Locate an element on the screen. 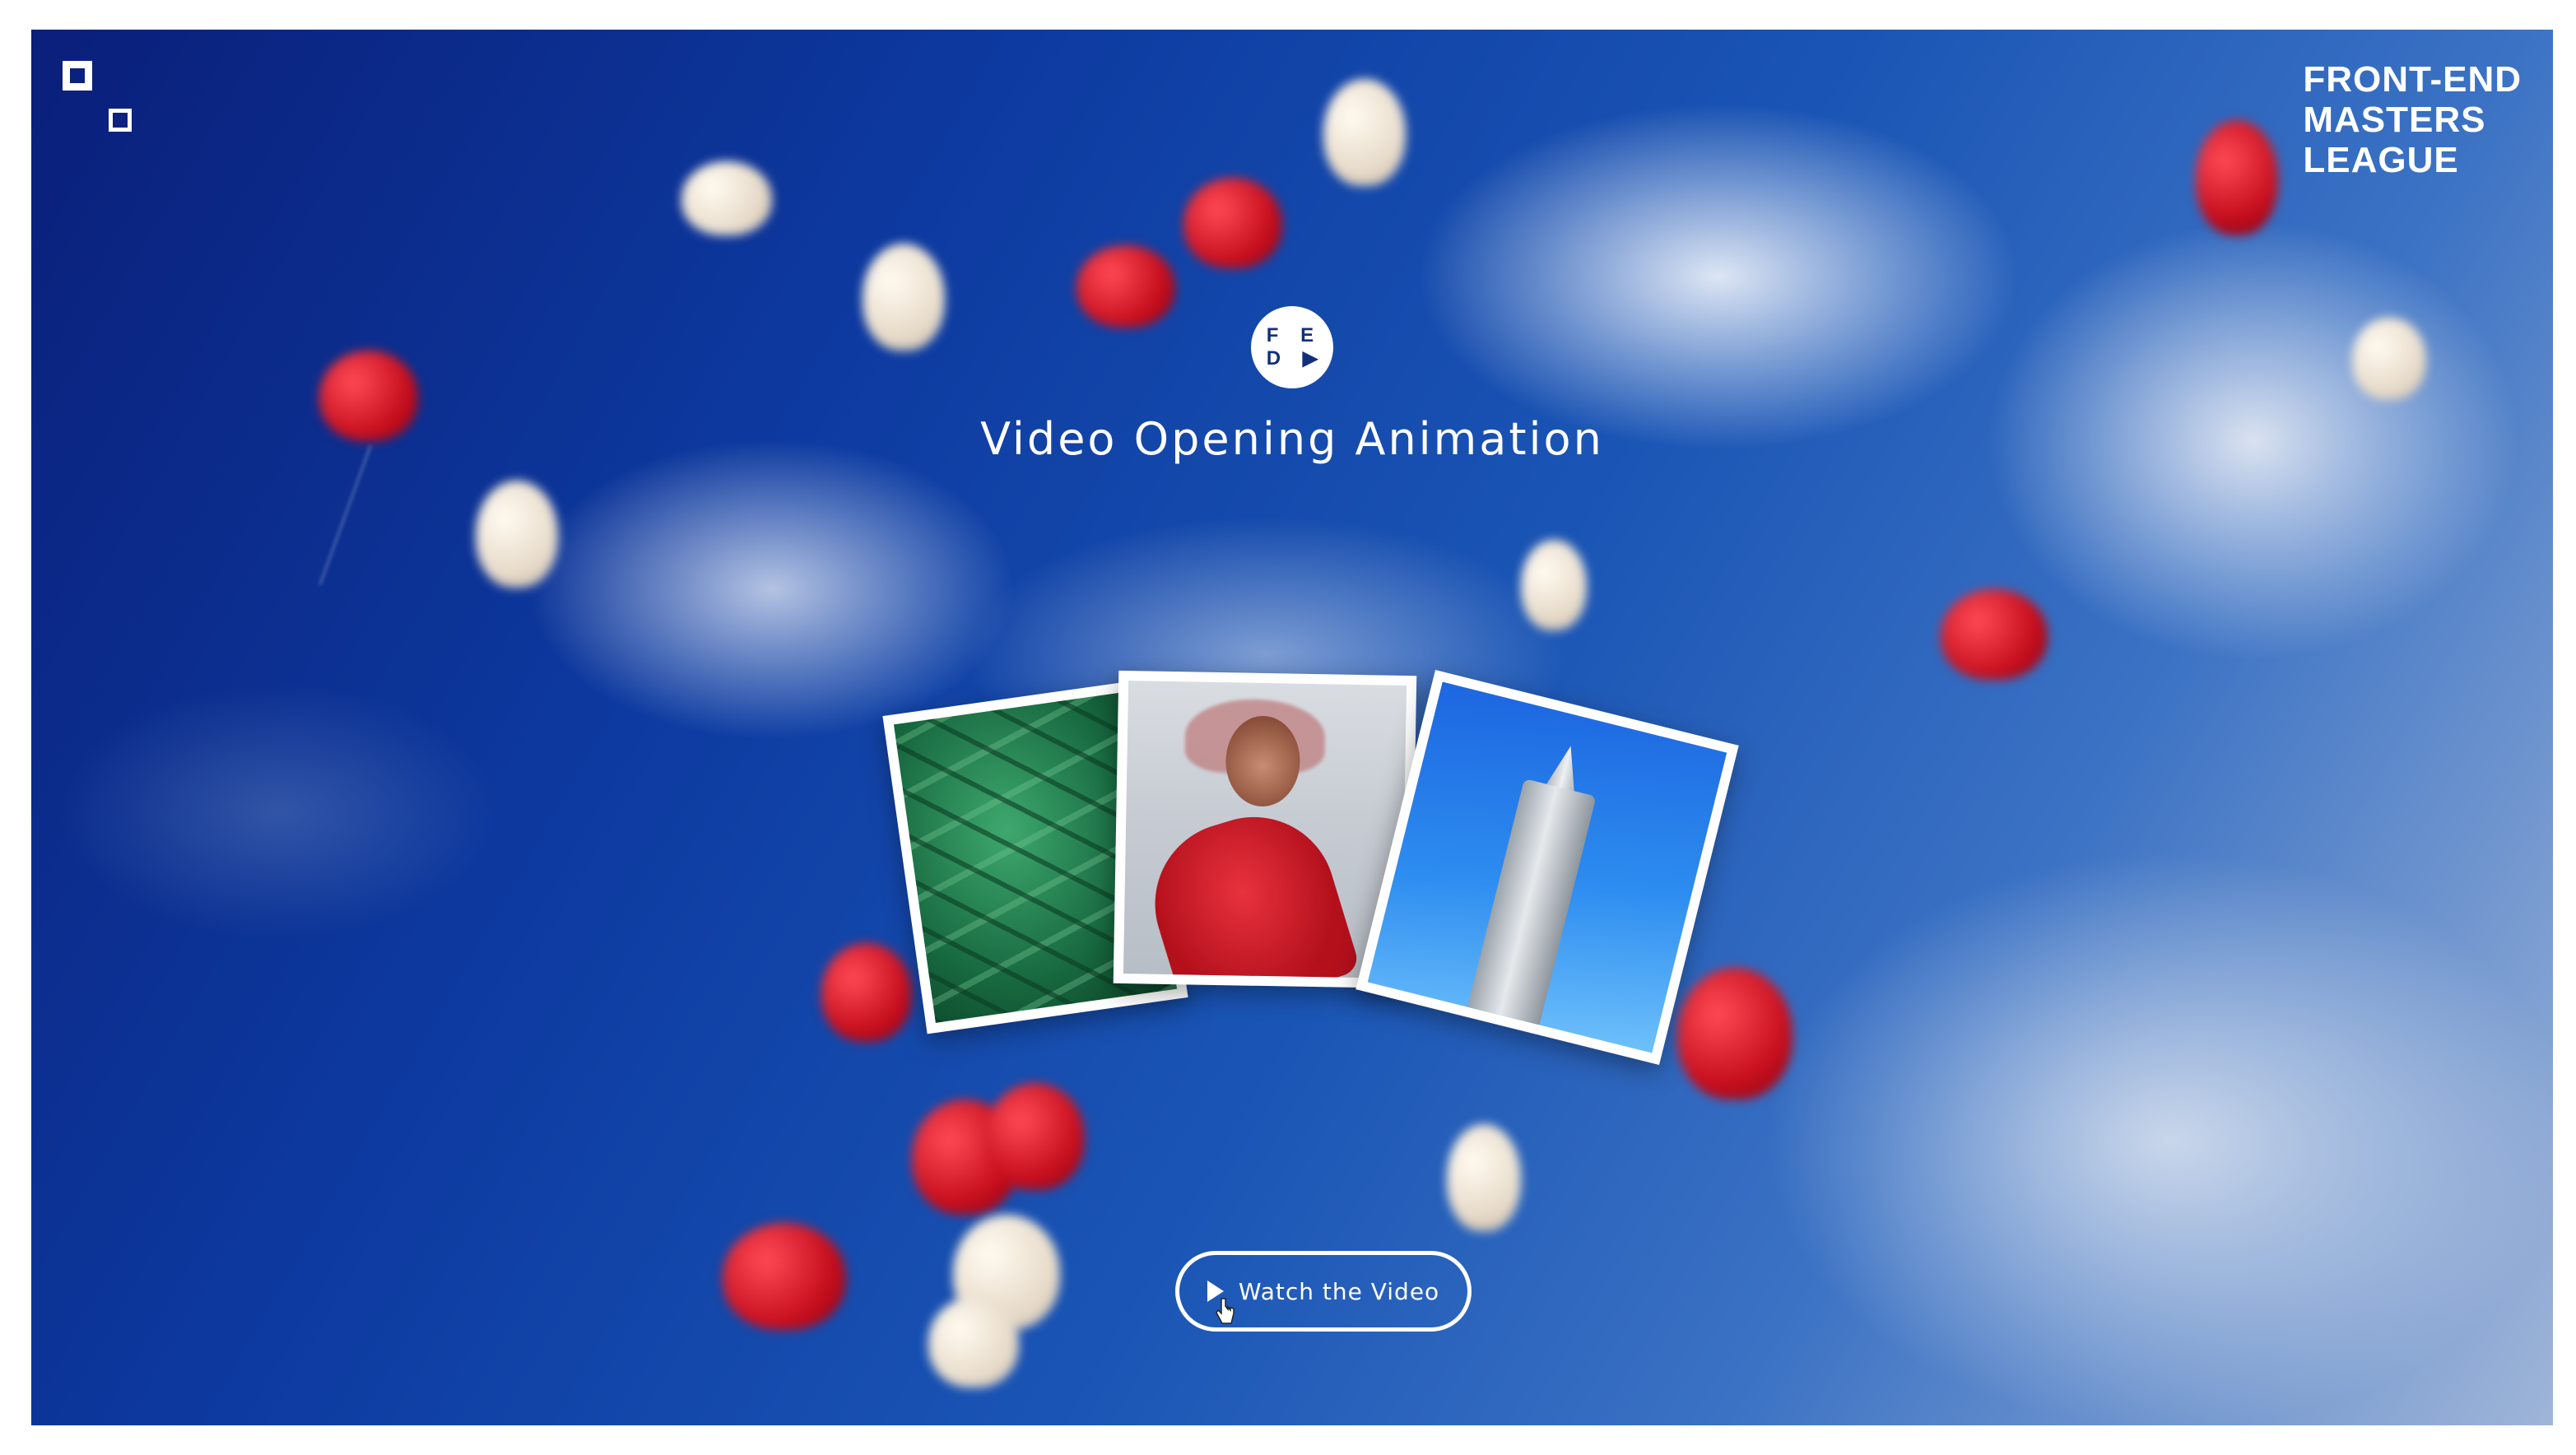  clock-tower is located at coordinates (1530, 907).